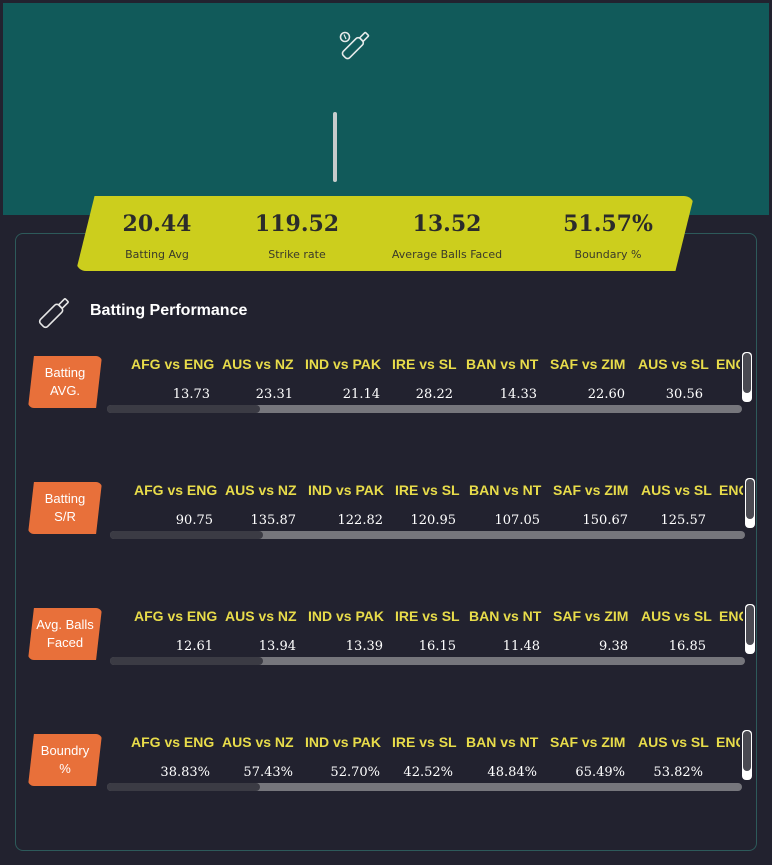  Describe the element at coordinates (608, 254) in the screenshot. I see `stat-label: Boundary %` at that location.